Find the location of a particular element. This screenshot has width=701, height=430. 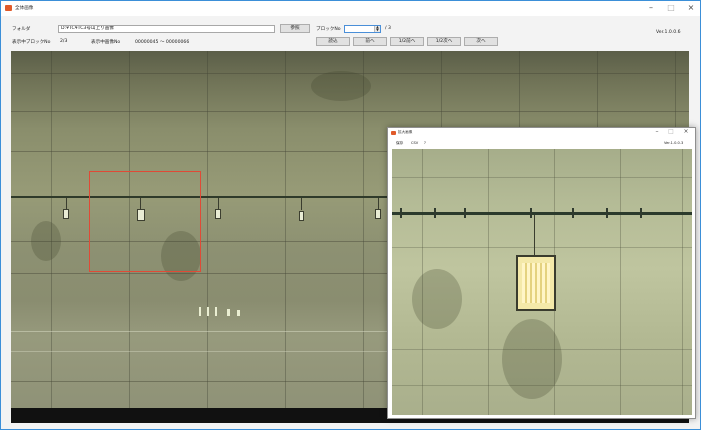

folder-label: フォルダ is located at coordinates (21, 29).